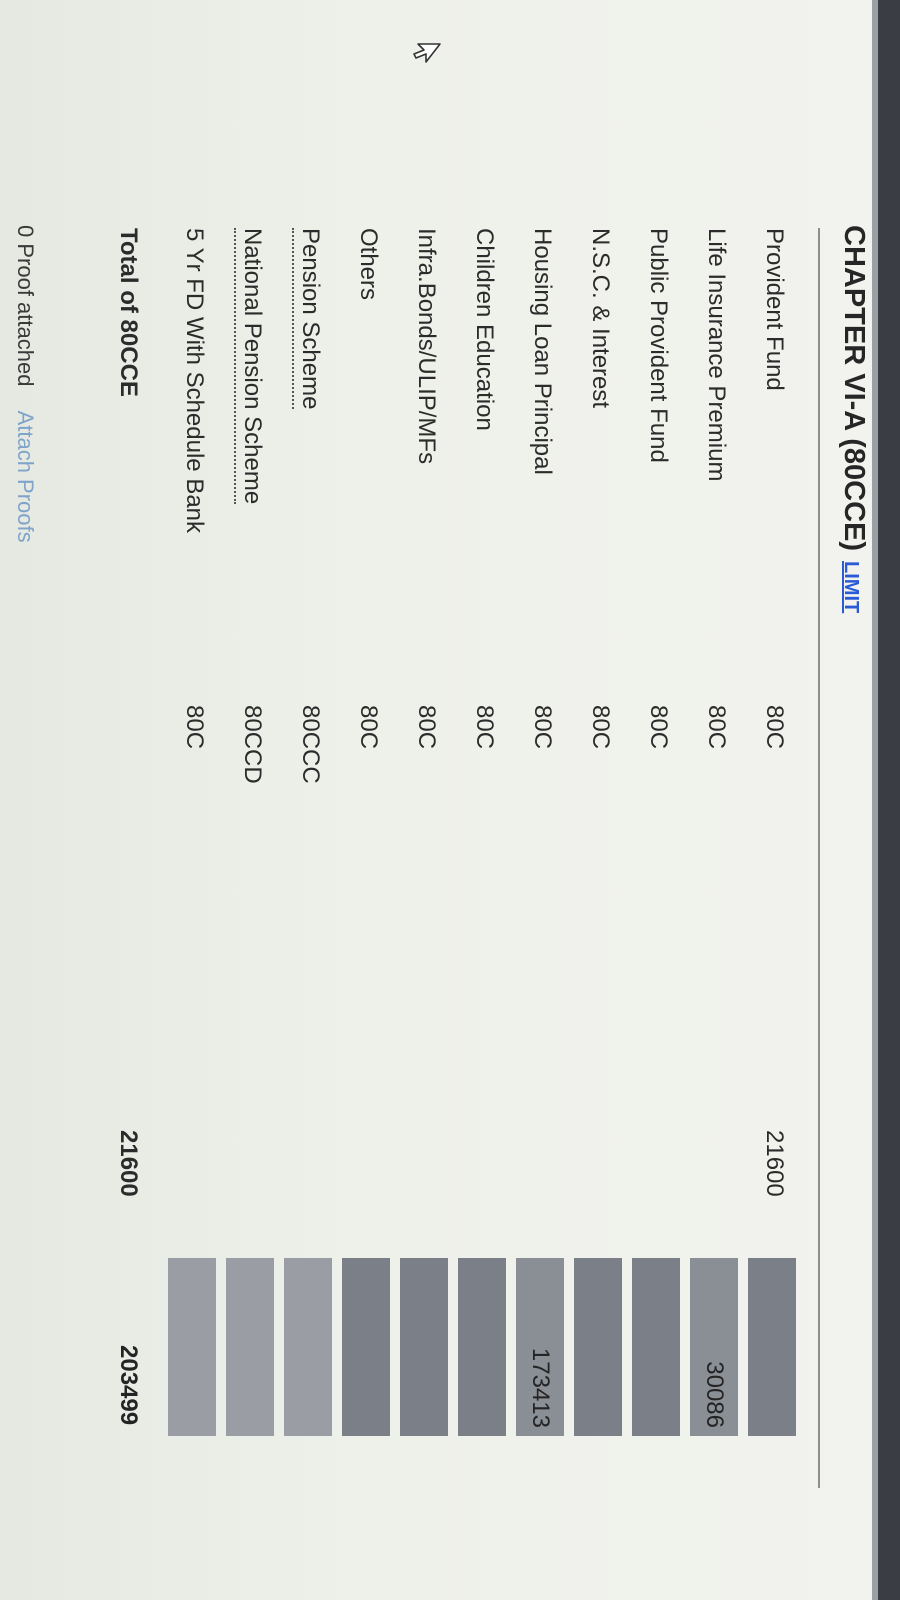 This screenshot has width=900, height=1600. Describe the element at coordinates (424, 800) in the screenshot. I see `deduction-row: Infra.Bonds/ULIP/MFs 80C` at that location.